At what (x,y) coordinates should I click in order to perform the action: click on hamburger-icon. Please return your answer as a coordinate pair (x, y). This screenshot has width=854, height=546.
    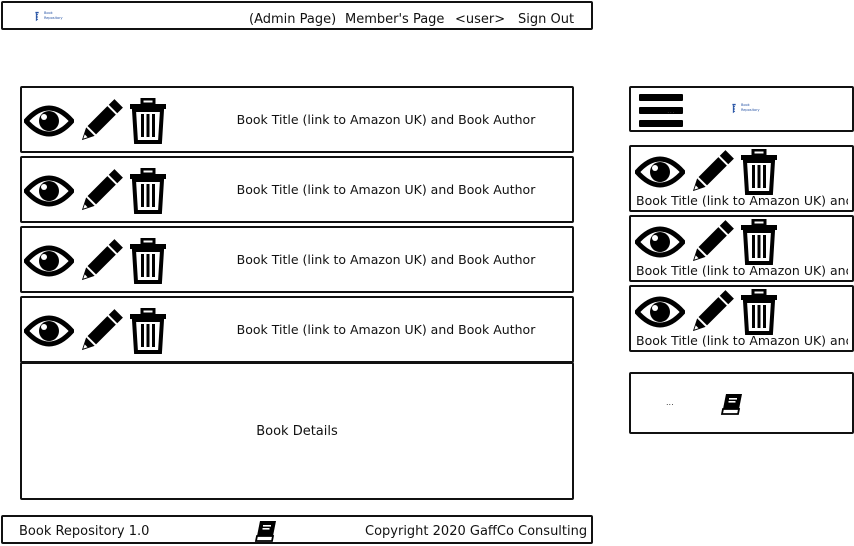
    Looking at the image, I should click on (661, 111).